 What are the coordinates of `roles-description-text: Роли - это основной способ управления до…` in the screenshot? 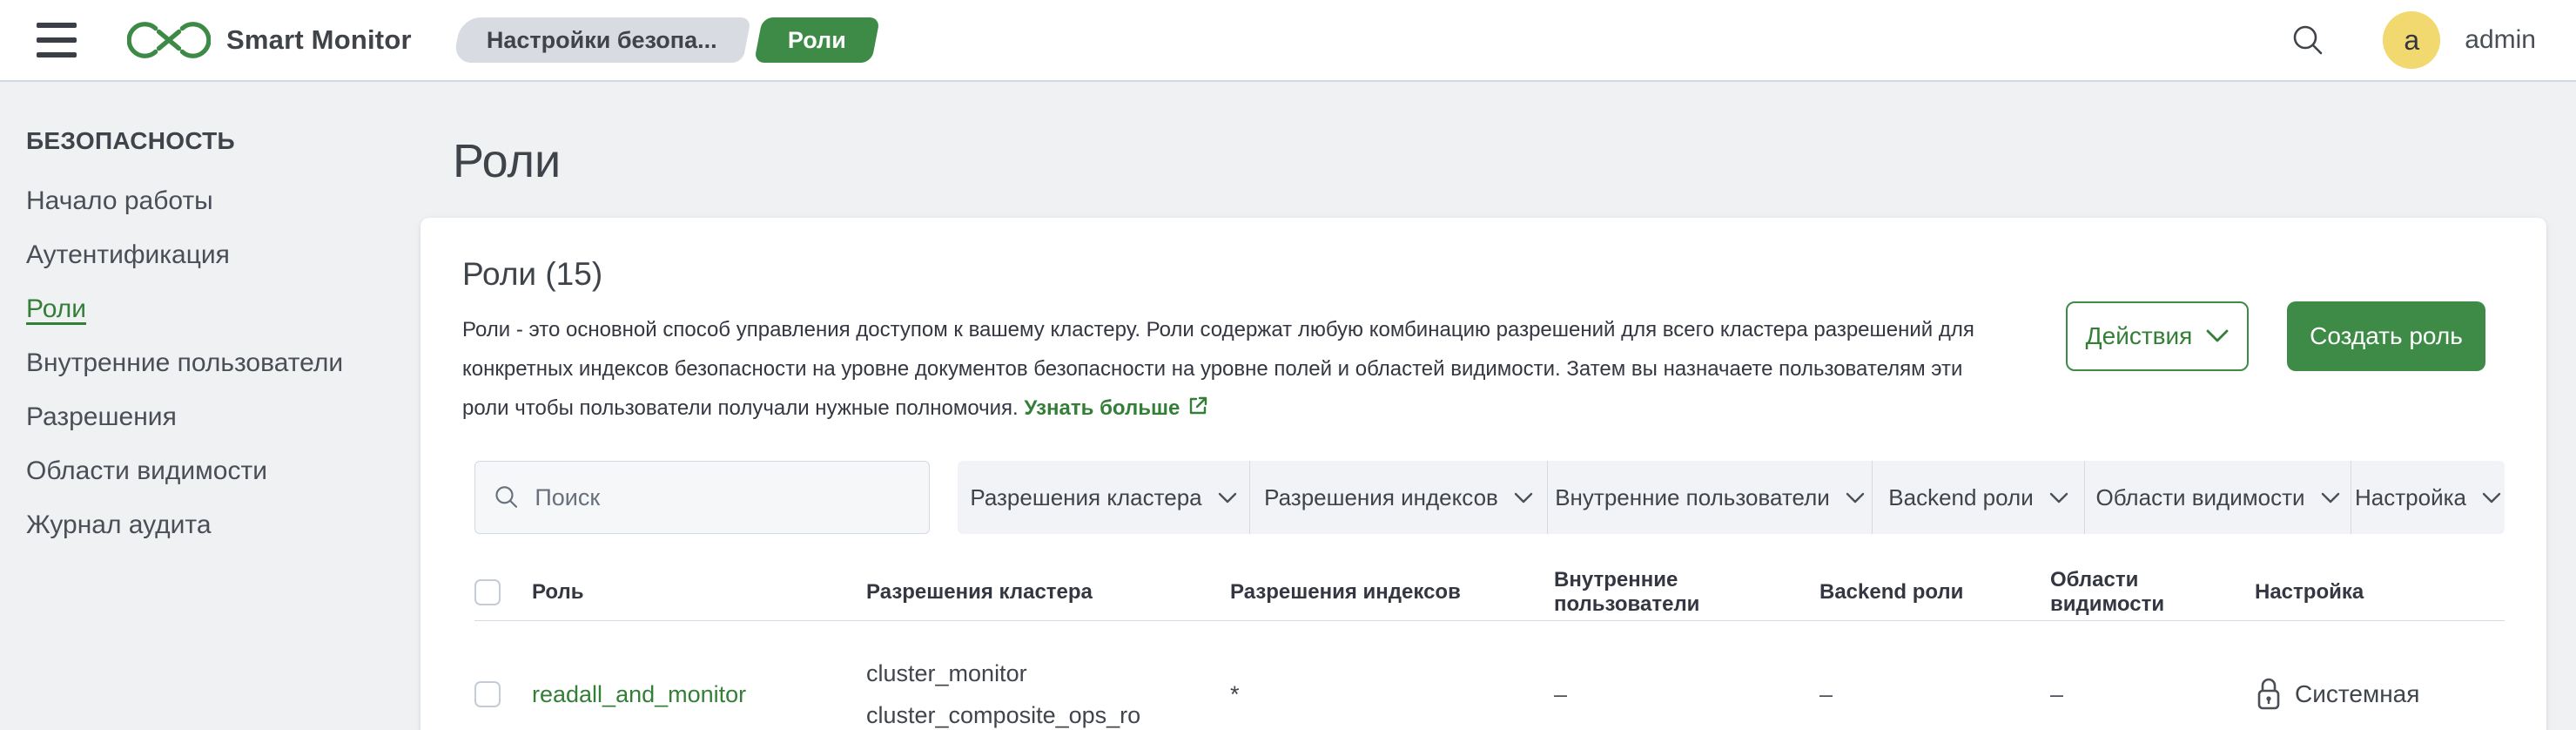 It's located at (1218, 369).